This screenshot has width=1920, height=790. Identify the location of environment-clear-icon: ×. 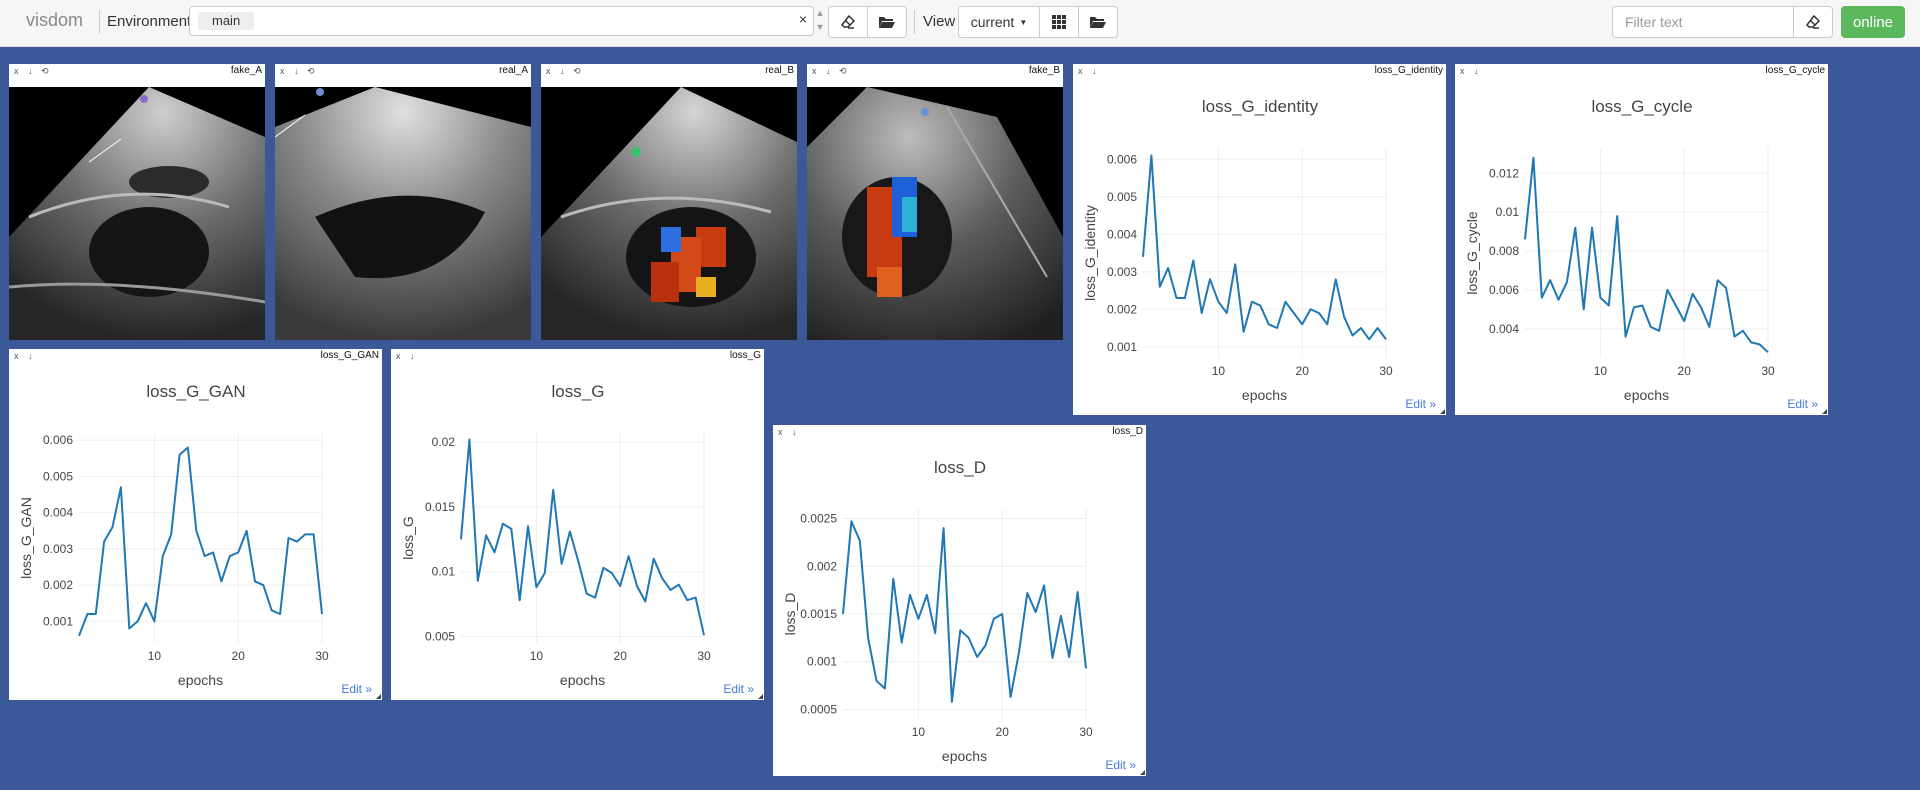
(803, 19).